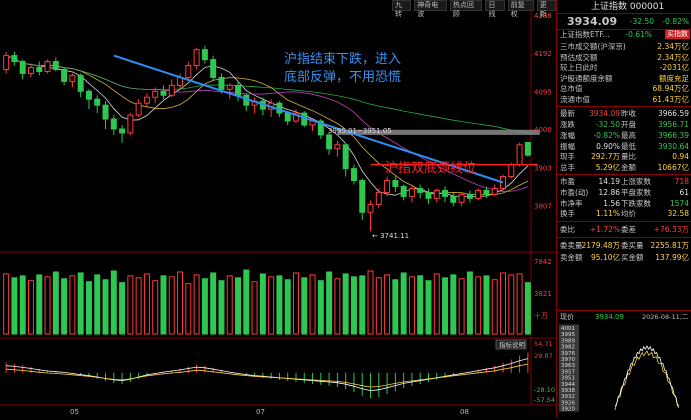  Describe the element at coordinates (632, 258) in the screenshot. I see `order-label: 买金额` at that location.